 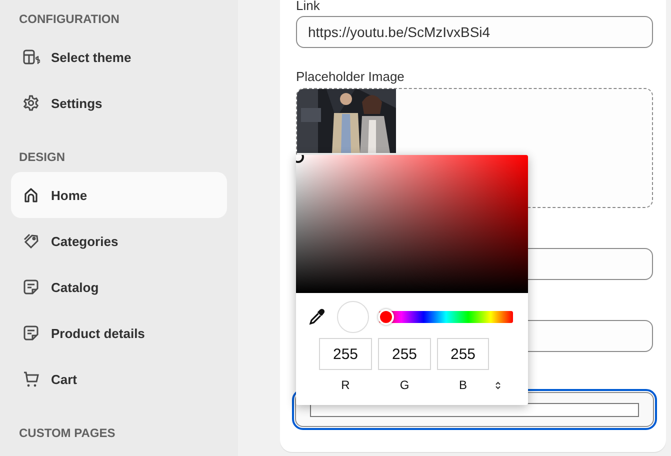 I want to click on sidebar-item: Settings, so click(x=119, y=103).